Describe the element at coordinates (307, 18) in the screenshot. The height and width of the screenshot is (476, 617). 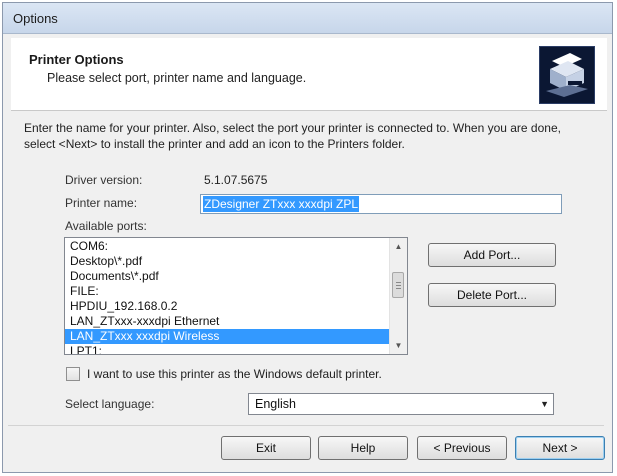
I see `title-bar: Options` at that location.